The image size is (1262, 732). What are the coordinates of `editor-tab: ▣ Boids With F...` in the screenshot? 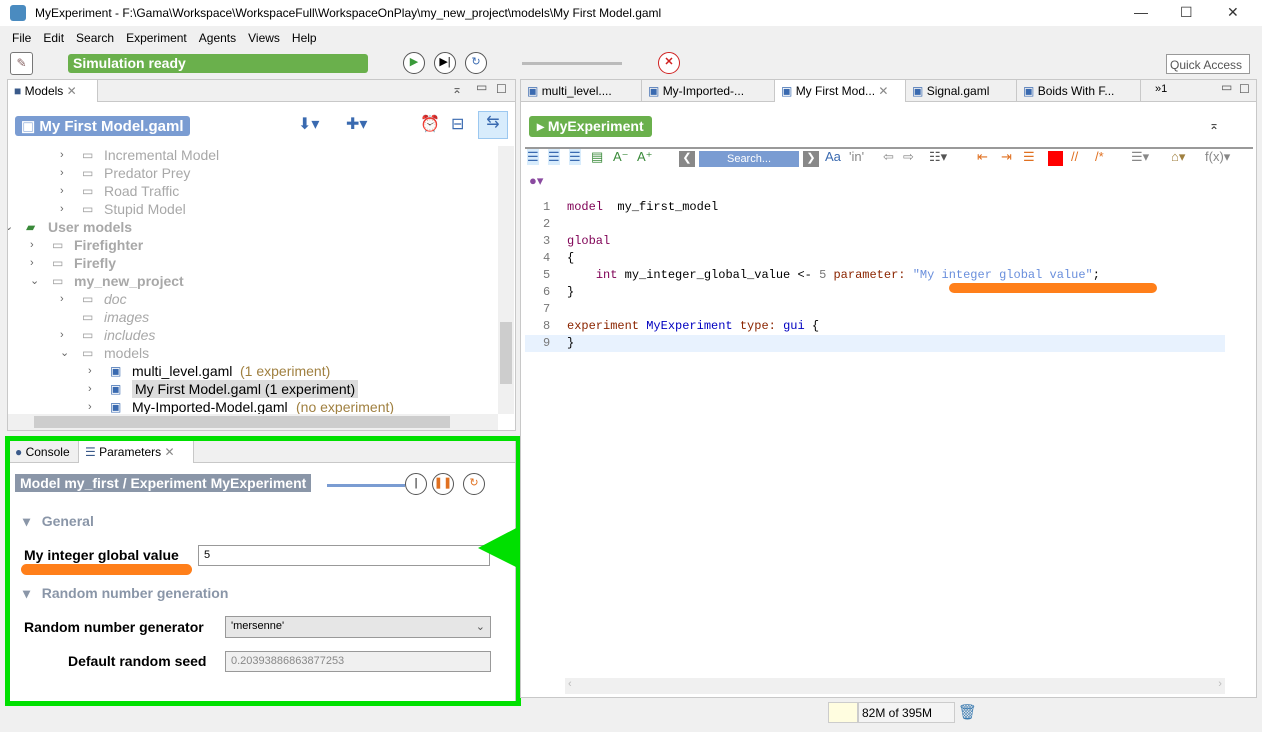 It's located at (1079, 91).